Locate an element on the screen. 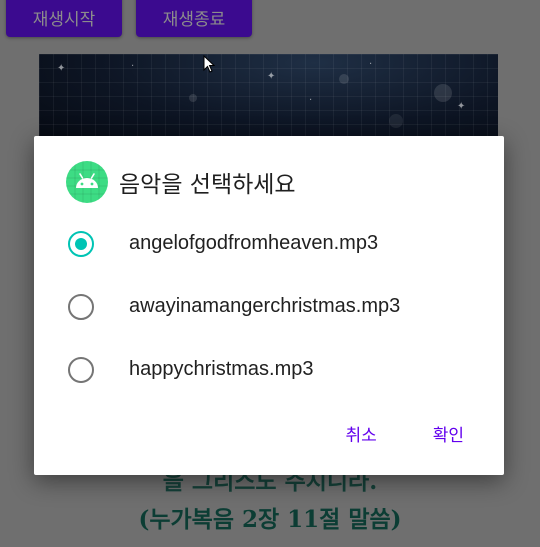  music-option: awayinamangerchristmas.mp3 is located at coordinates (269, 306).